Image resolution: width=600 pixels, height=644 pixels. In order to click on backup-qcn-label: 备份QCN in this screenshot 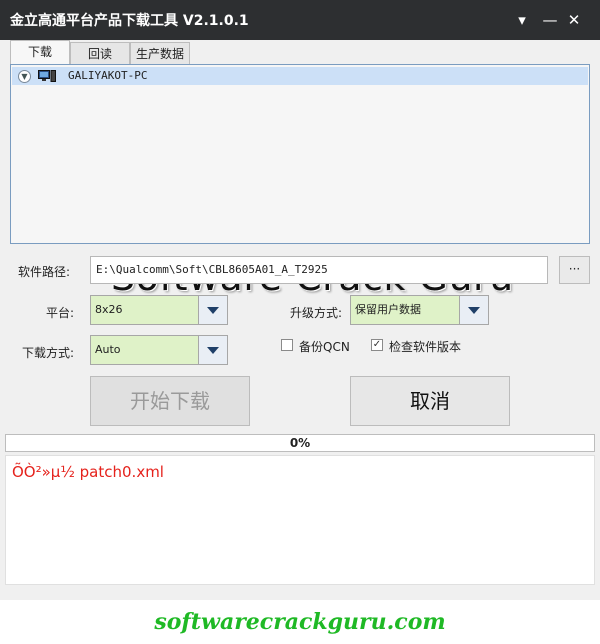, I will do `click(324, 347)`.